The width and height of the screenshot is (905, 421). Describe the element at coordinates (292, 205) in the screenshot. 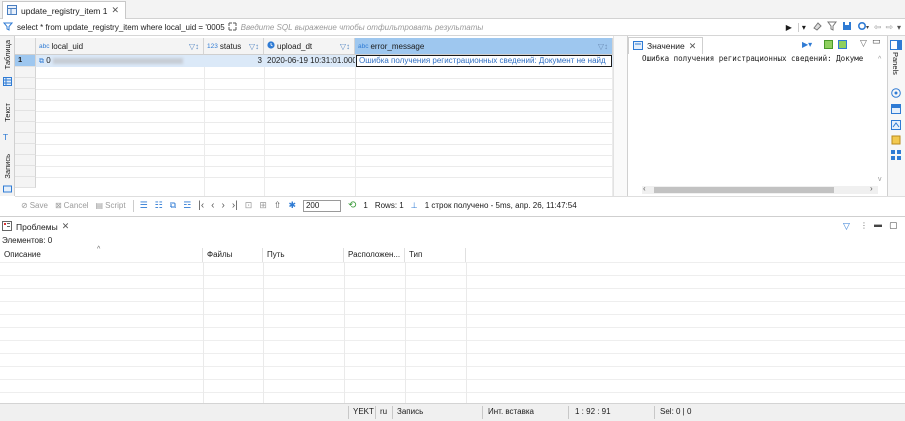

I see `gear-icon: ✱` at that location.